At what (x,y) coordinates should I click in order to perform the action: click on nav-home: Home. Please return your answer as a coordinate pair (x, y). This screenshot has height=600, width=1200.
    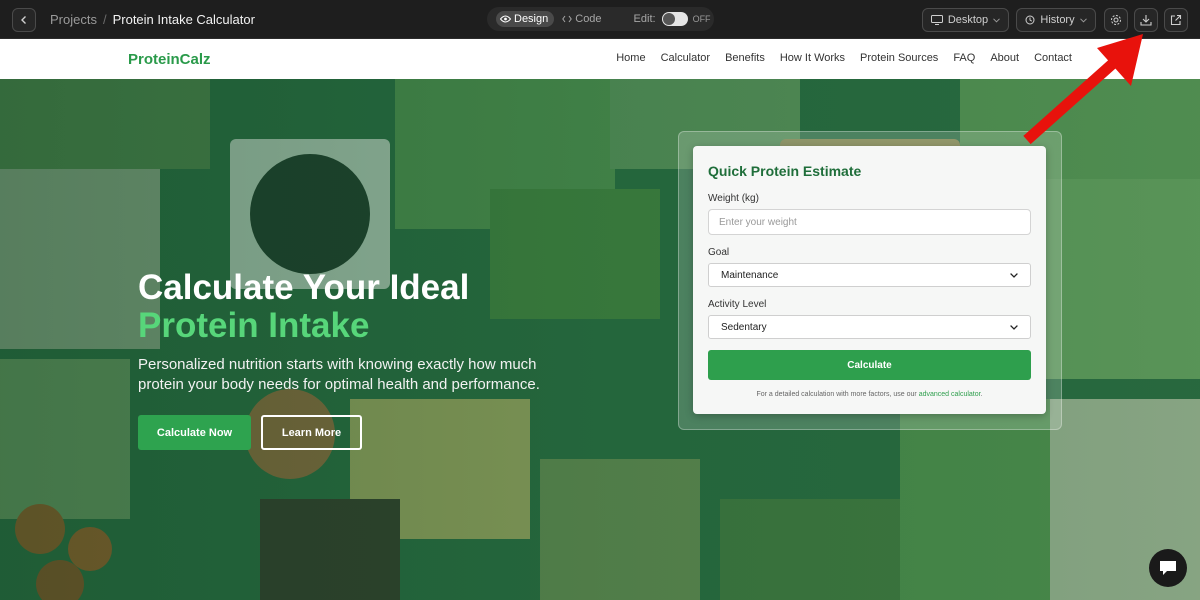
    Looking at the image, I should click on (630, 58).